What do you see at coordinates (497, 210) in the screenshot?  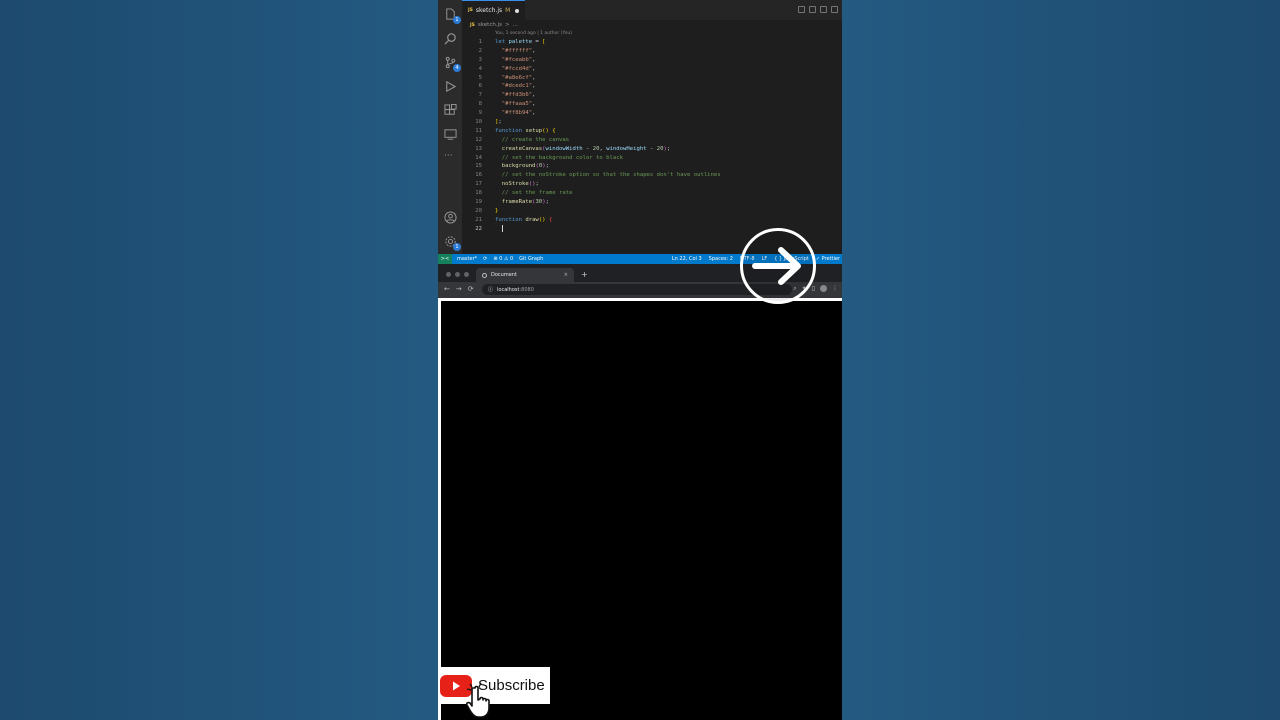 I see `line-text: }` at bounding box center [497, 210].